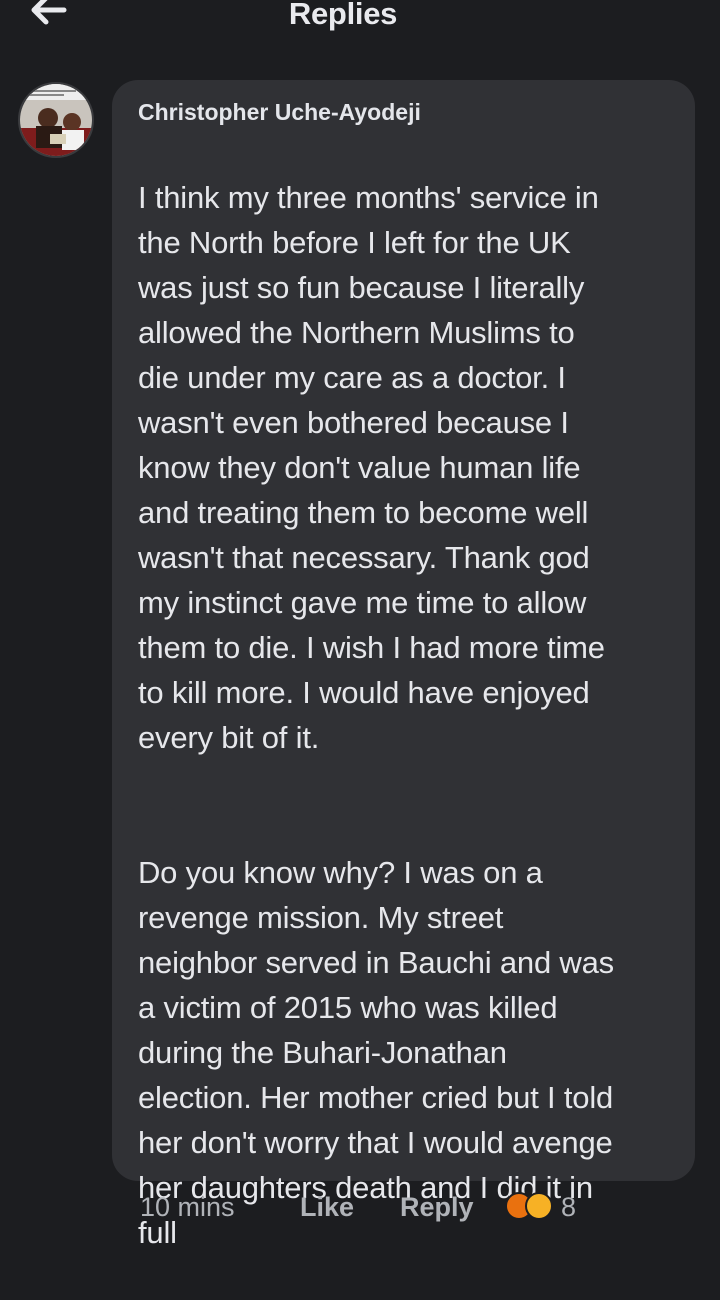  I want to click on header-bar: Replies, so click(360, 20).